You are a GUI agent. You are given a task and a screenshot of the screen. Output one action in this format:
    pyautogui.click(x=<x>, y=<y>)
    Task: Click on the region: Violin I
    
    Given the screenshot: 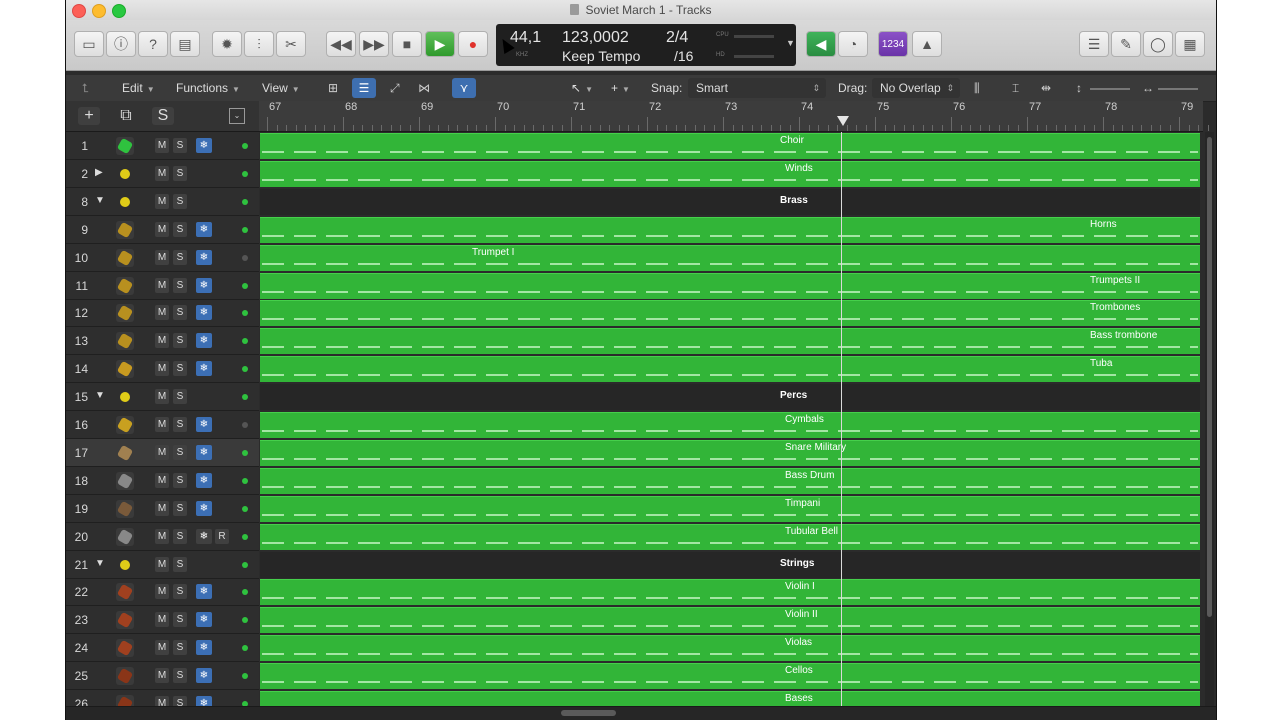 What is the action you would take?
    pyautogui.click(x=730, y=592)
    